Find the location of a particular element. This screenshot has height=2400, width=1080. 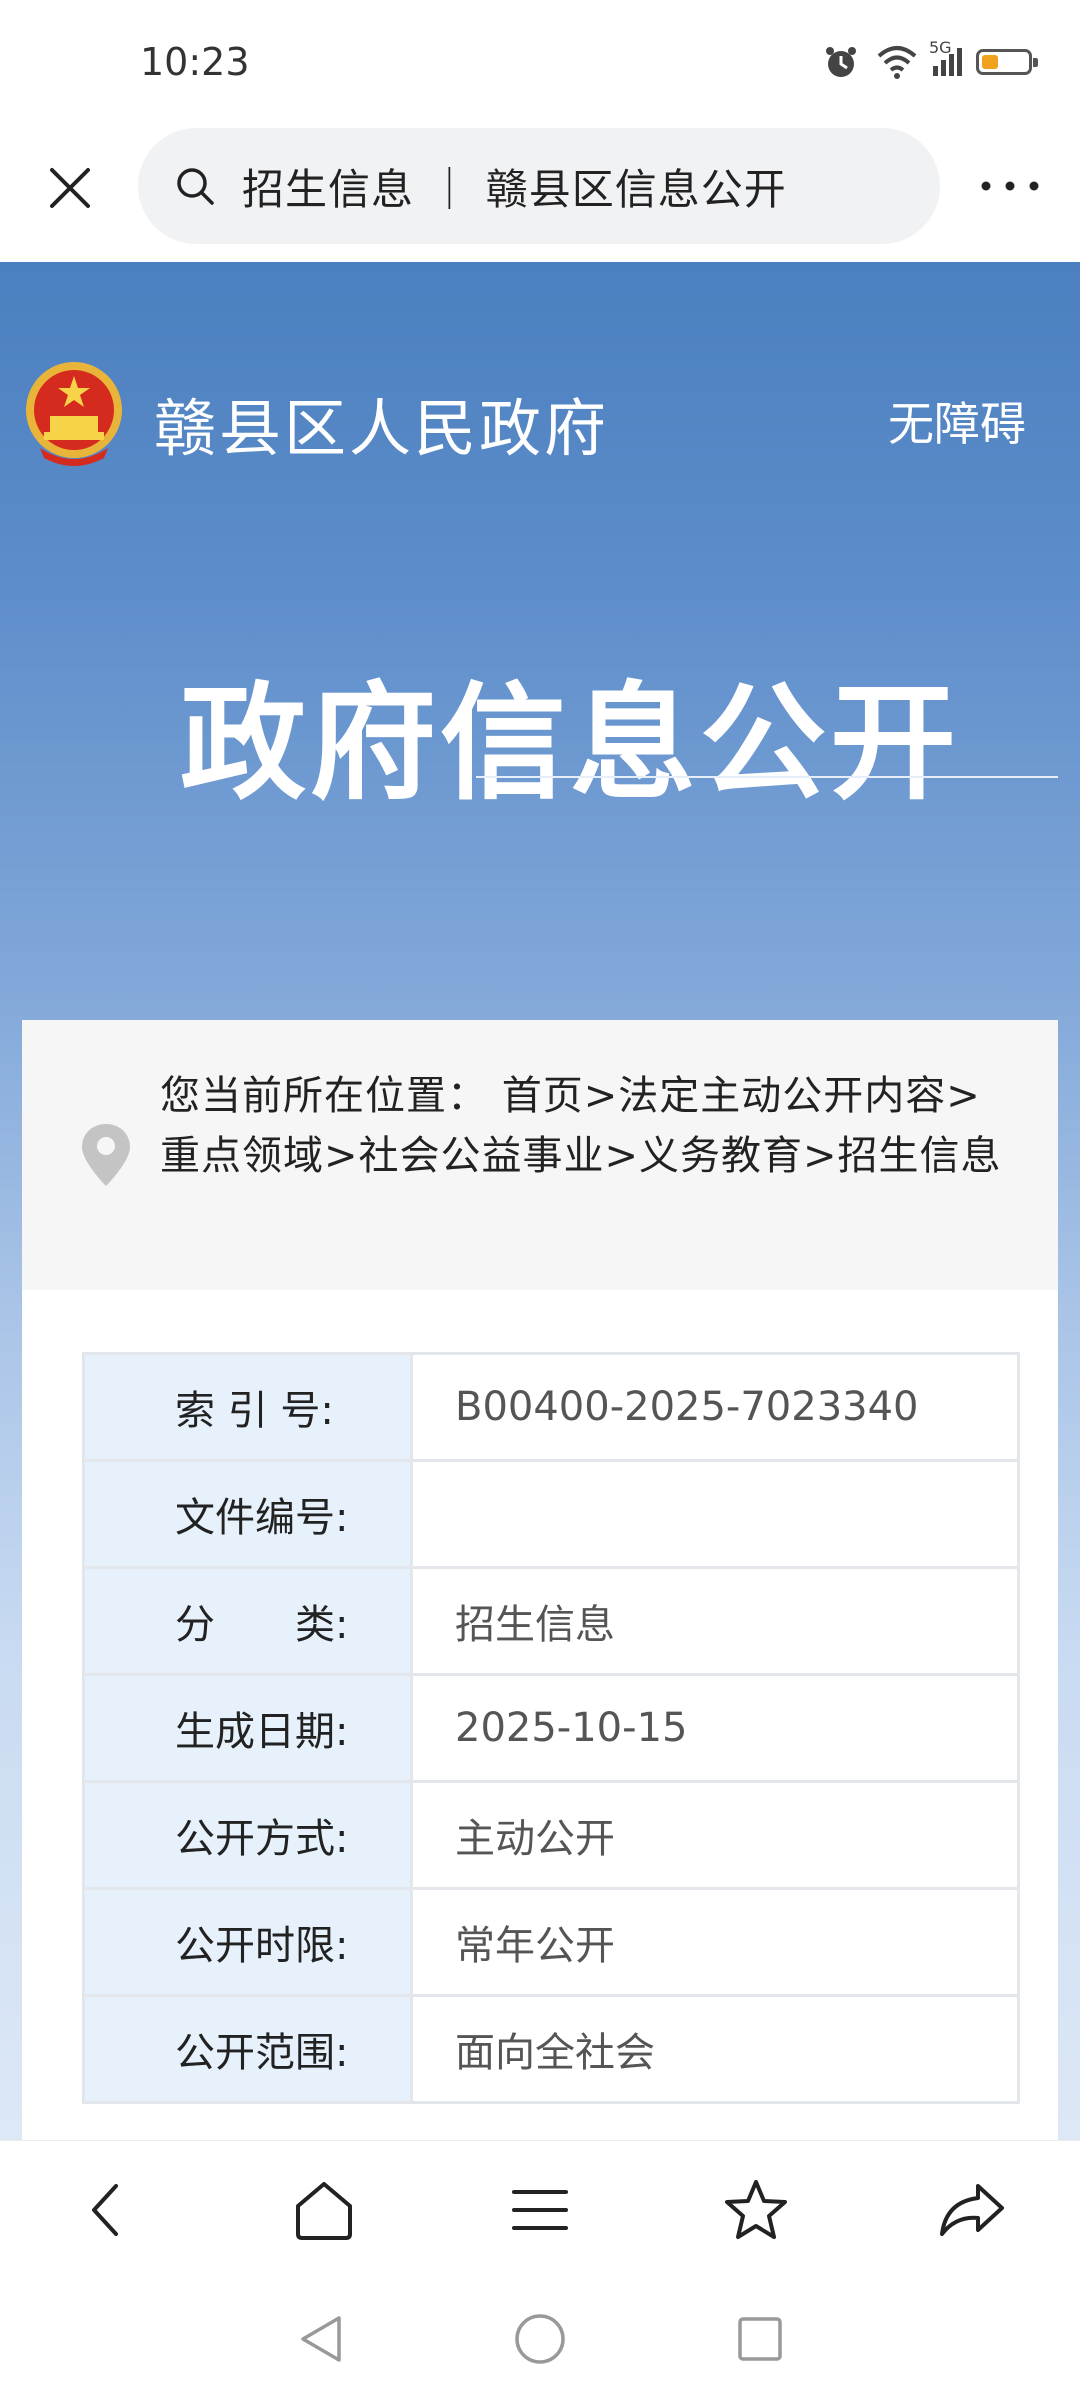

battery-icon is located at coordinates (1007, 62).